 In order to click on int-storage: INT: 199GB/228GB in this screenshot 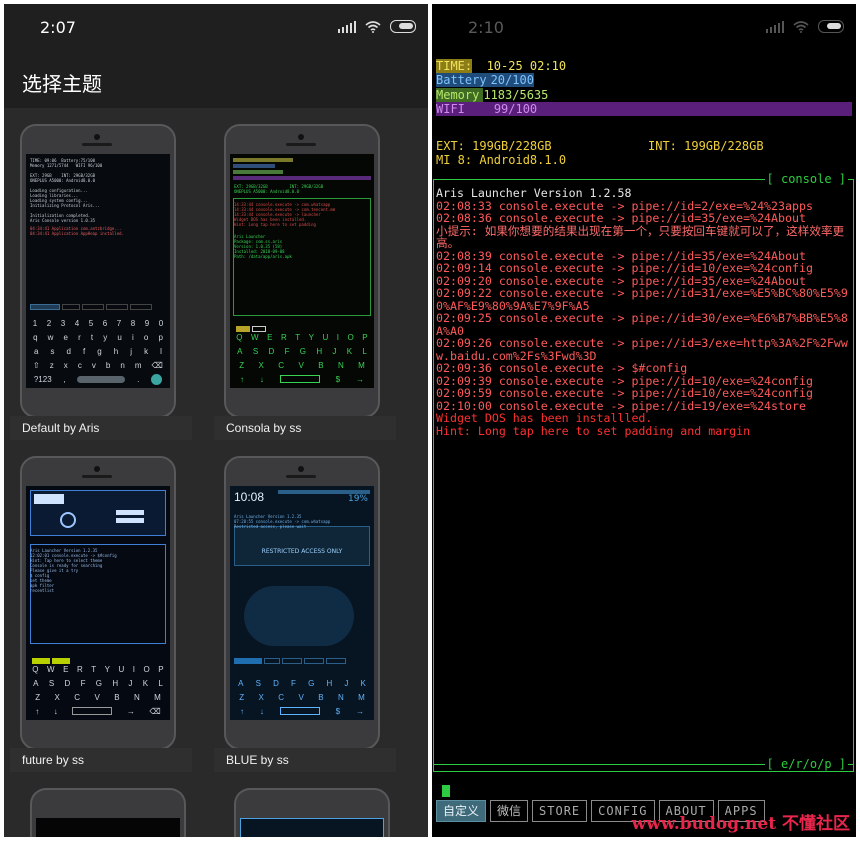, I will do `click(706, 146)`.